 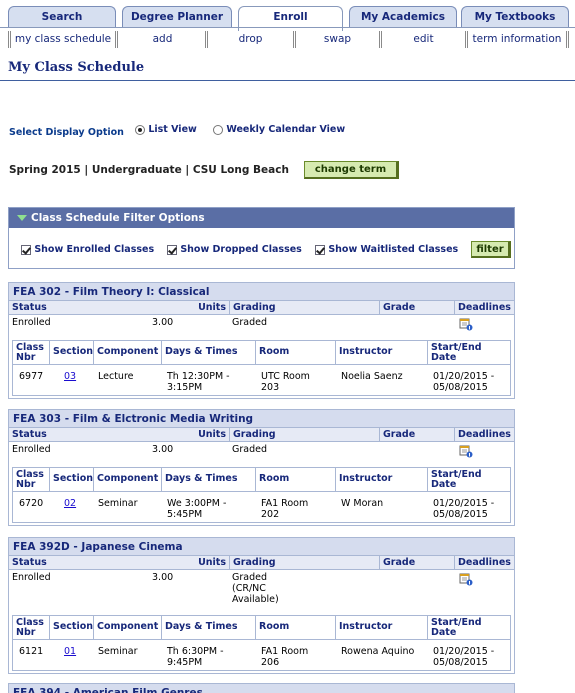 What do you see at coordinates (518, 39) in the screenshot?
I see `subnav-term-information: term information` at bounding box center [518, 39].